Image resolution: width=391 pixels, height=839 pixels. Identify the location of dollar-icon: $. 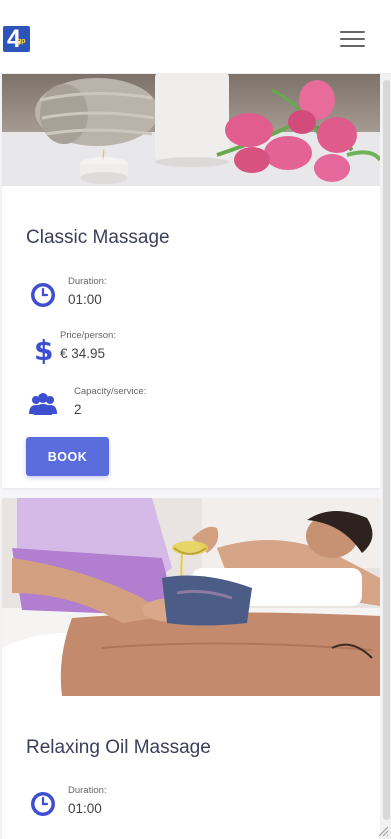
(43, 349).